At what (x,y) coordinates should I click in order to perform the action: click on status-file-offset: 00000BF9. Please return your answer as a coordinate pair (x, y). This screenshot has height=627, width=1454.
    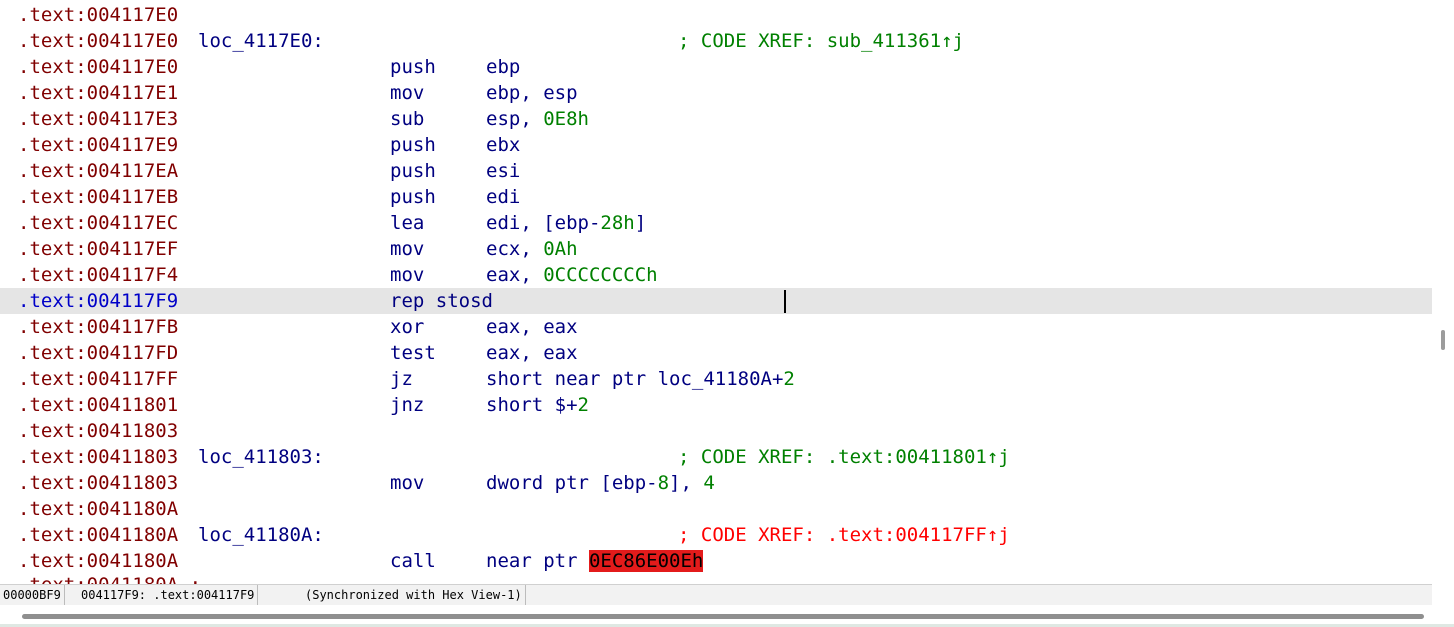
    Looking at the image, I should click on (32, 595).